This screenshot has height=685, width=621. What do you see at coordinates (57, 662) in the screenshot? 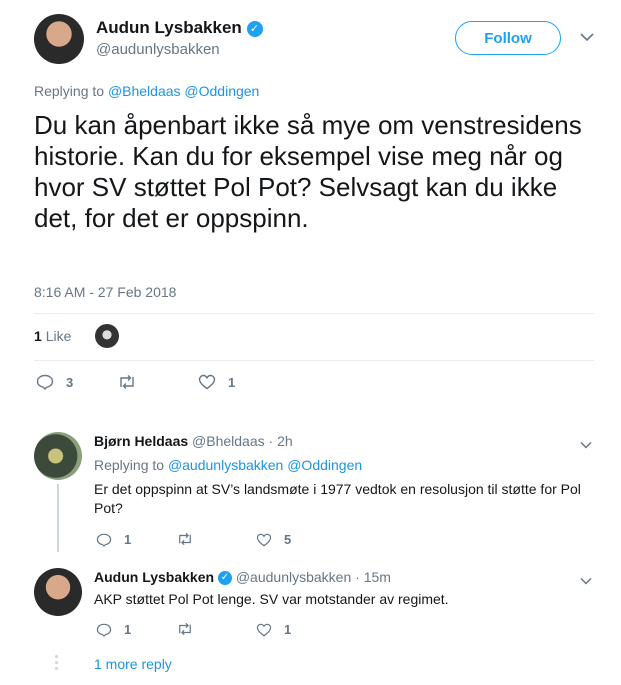
I see `dotted-thread-icon` at bounding box center [57, 662].